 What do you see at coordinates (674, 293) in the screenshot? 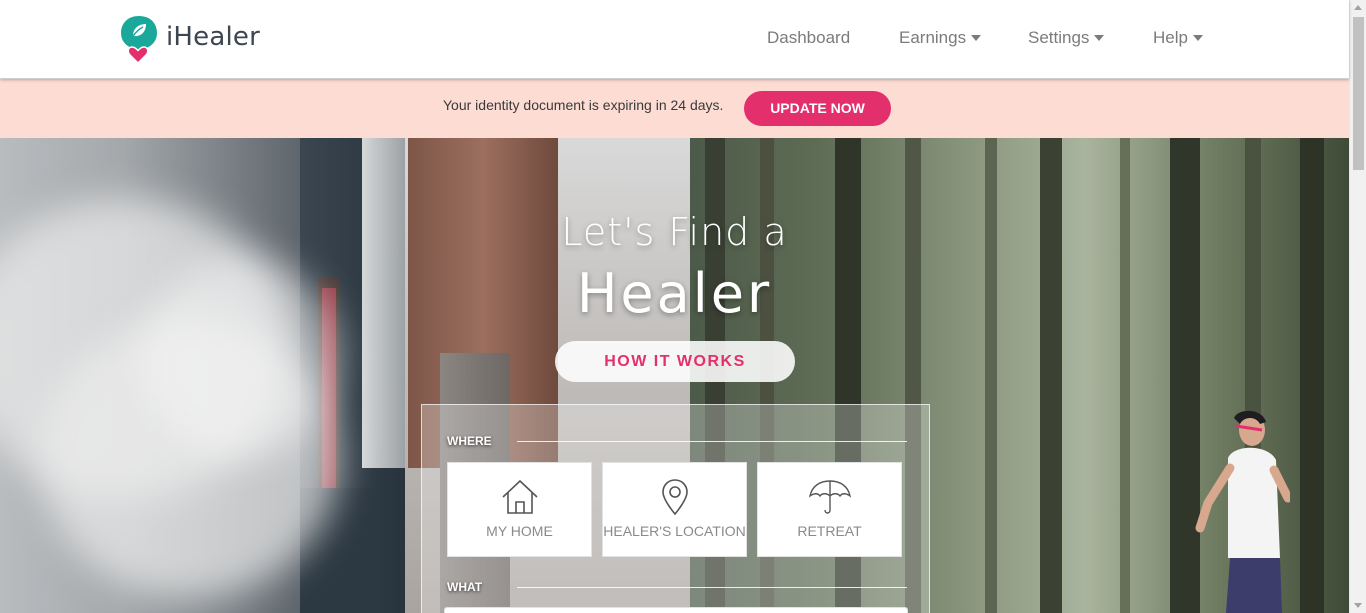
I see `hero-title-line2: Healer` at bounding box center [674, 293].